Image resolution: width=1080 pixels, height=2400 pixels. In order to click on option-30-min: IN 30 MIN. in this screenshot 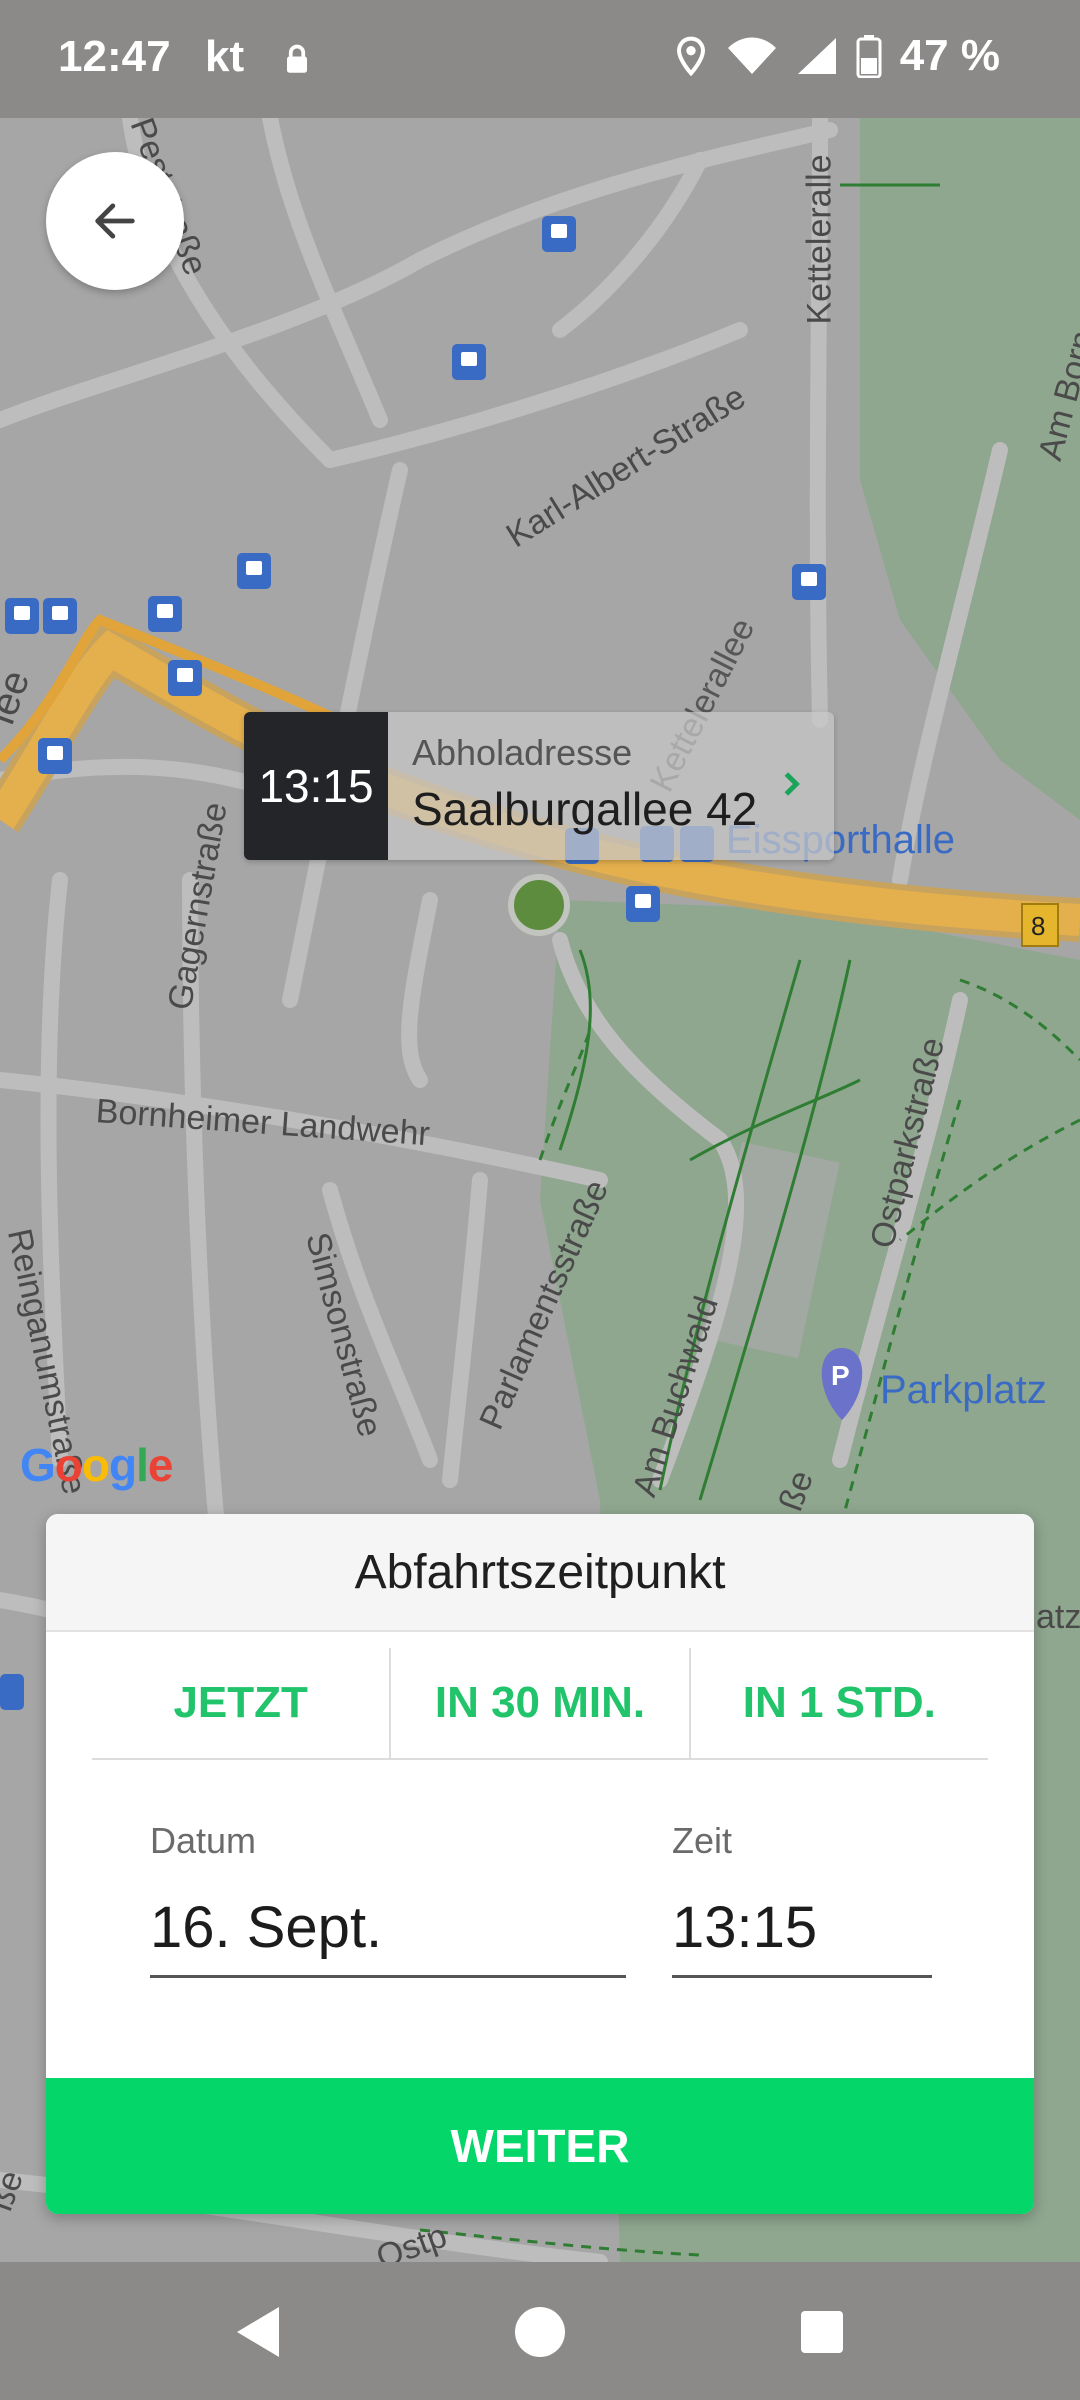, I will do `click(538, 1703)`.